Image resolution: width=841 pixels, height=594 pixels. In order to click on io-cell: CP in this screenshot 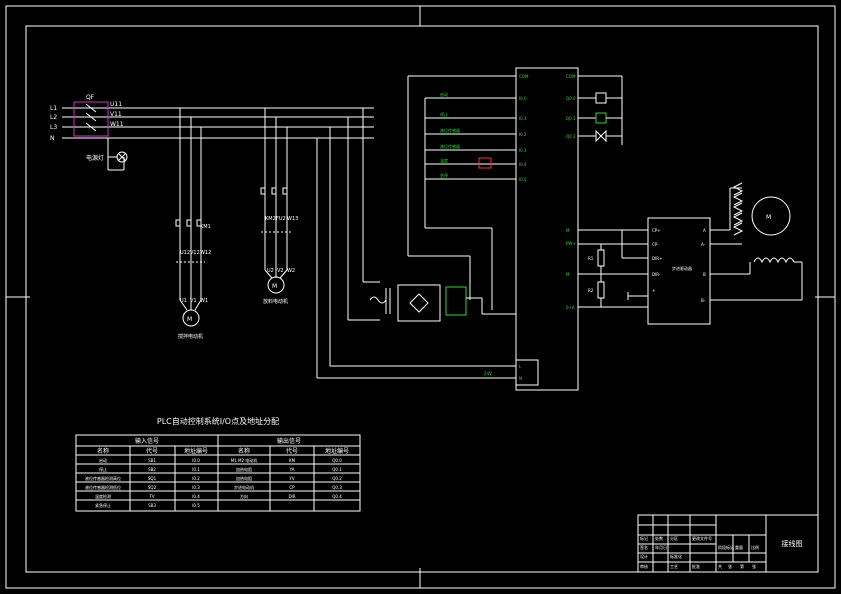, I will do `click(292, 487)`.